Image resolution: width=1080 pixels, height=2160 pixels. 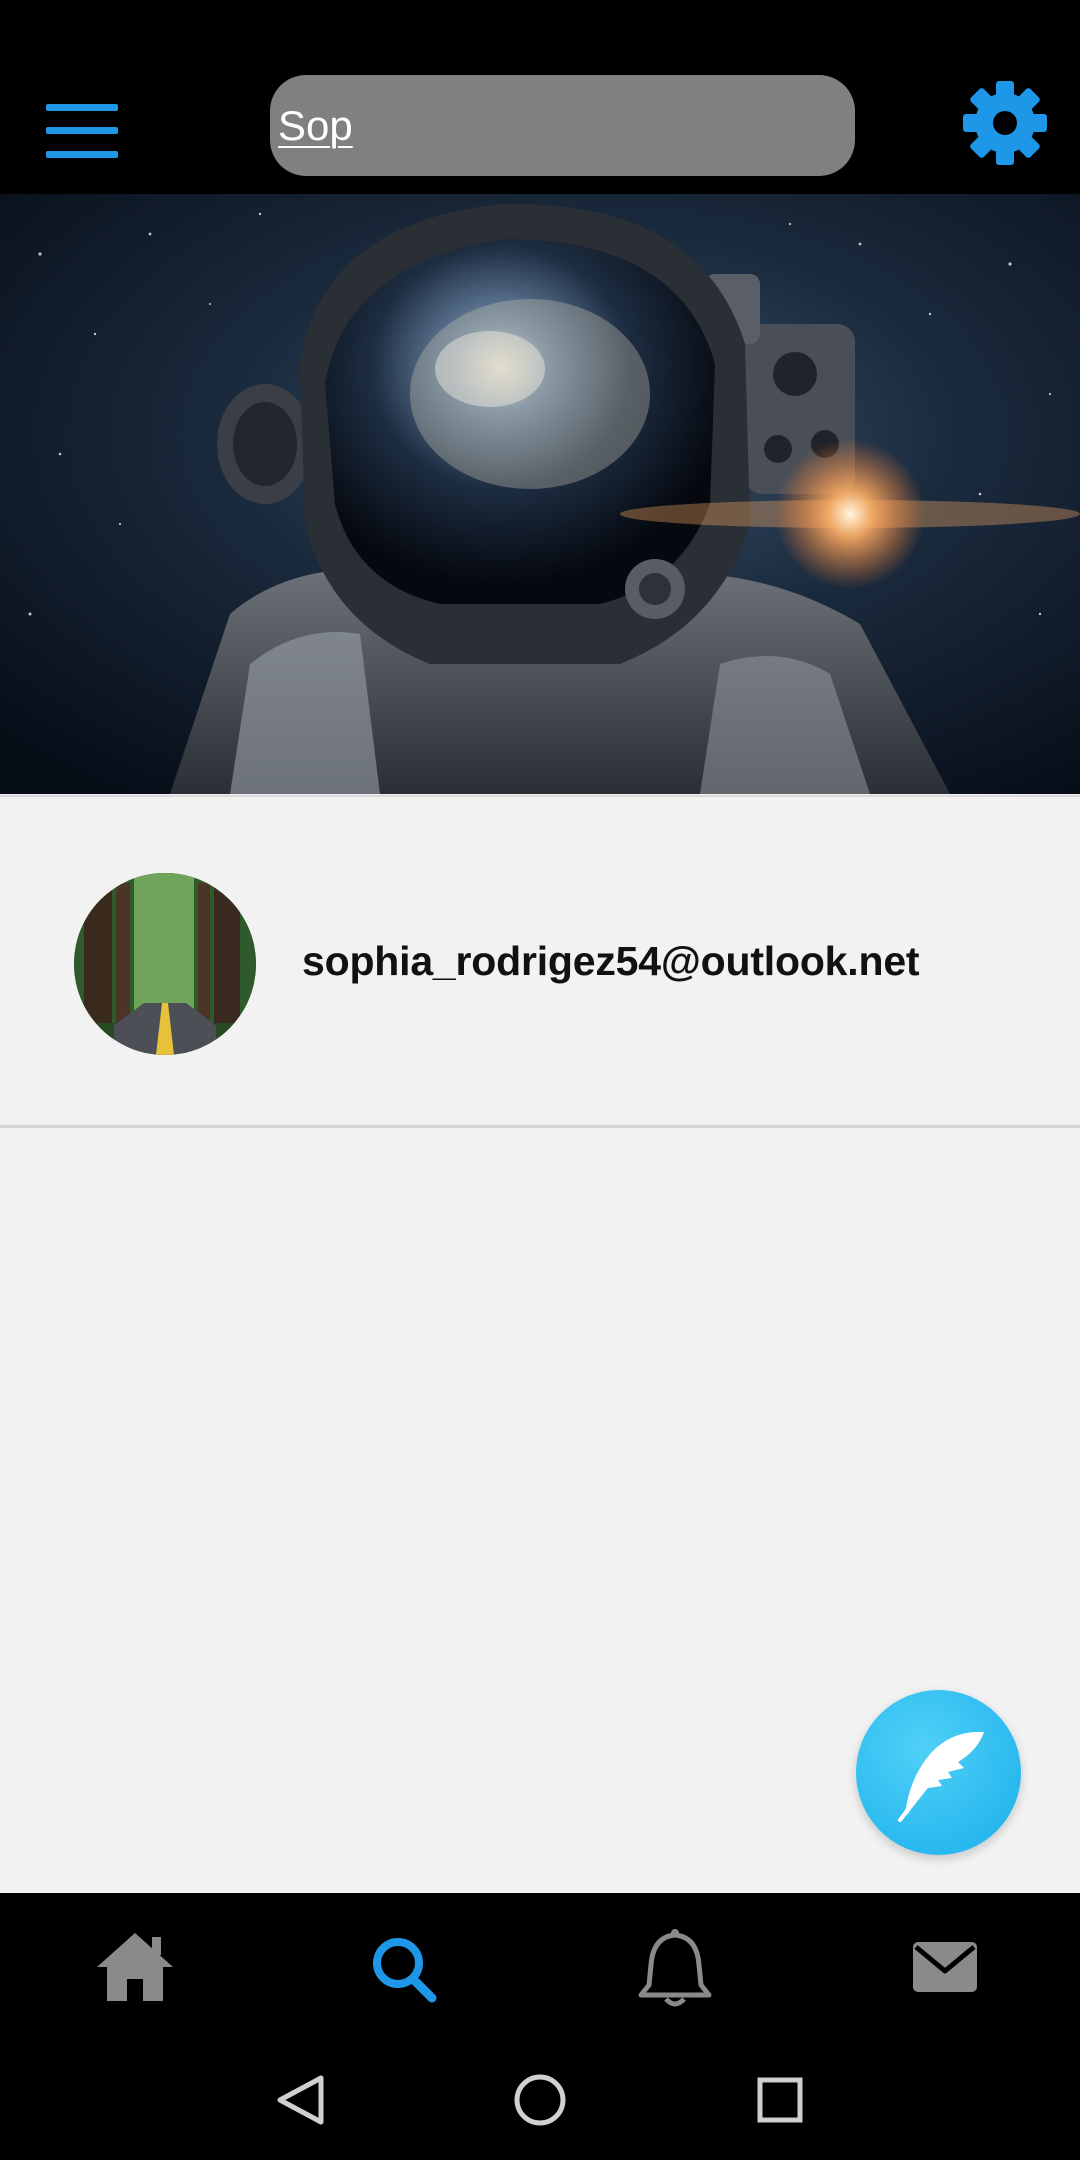 I want to click on home-circle-icon, so click(x=540, y=2100).